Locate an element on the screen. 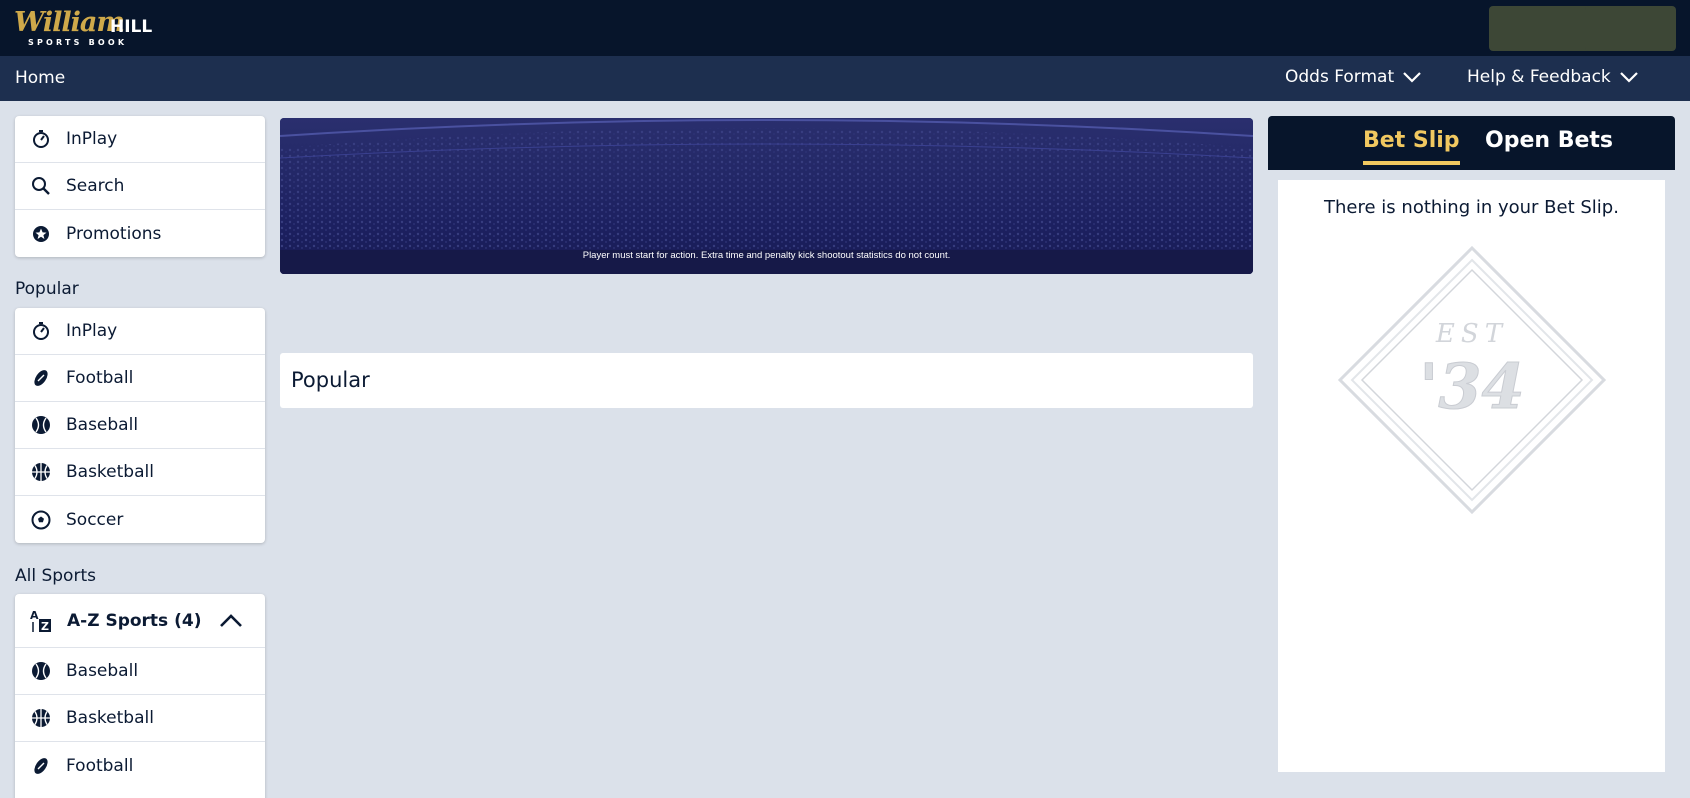  quick-link-search: Search is located at coordinates (140, 186).